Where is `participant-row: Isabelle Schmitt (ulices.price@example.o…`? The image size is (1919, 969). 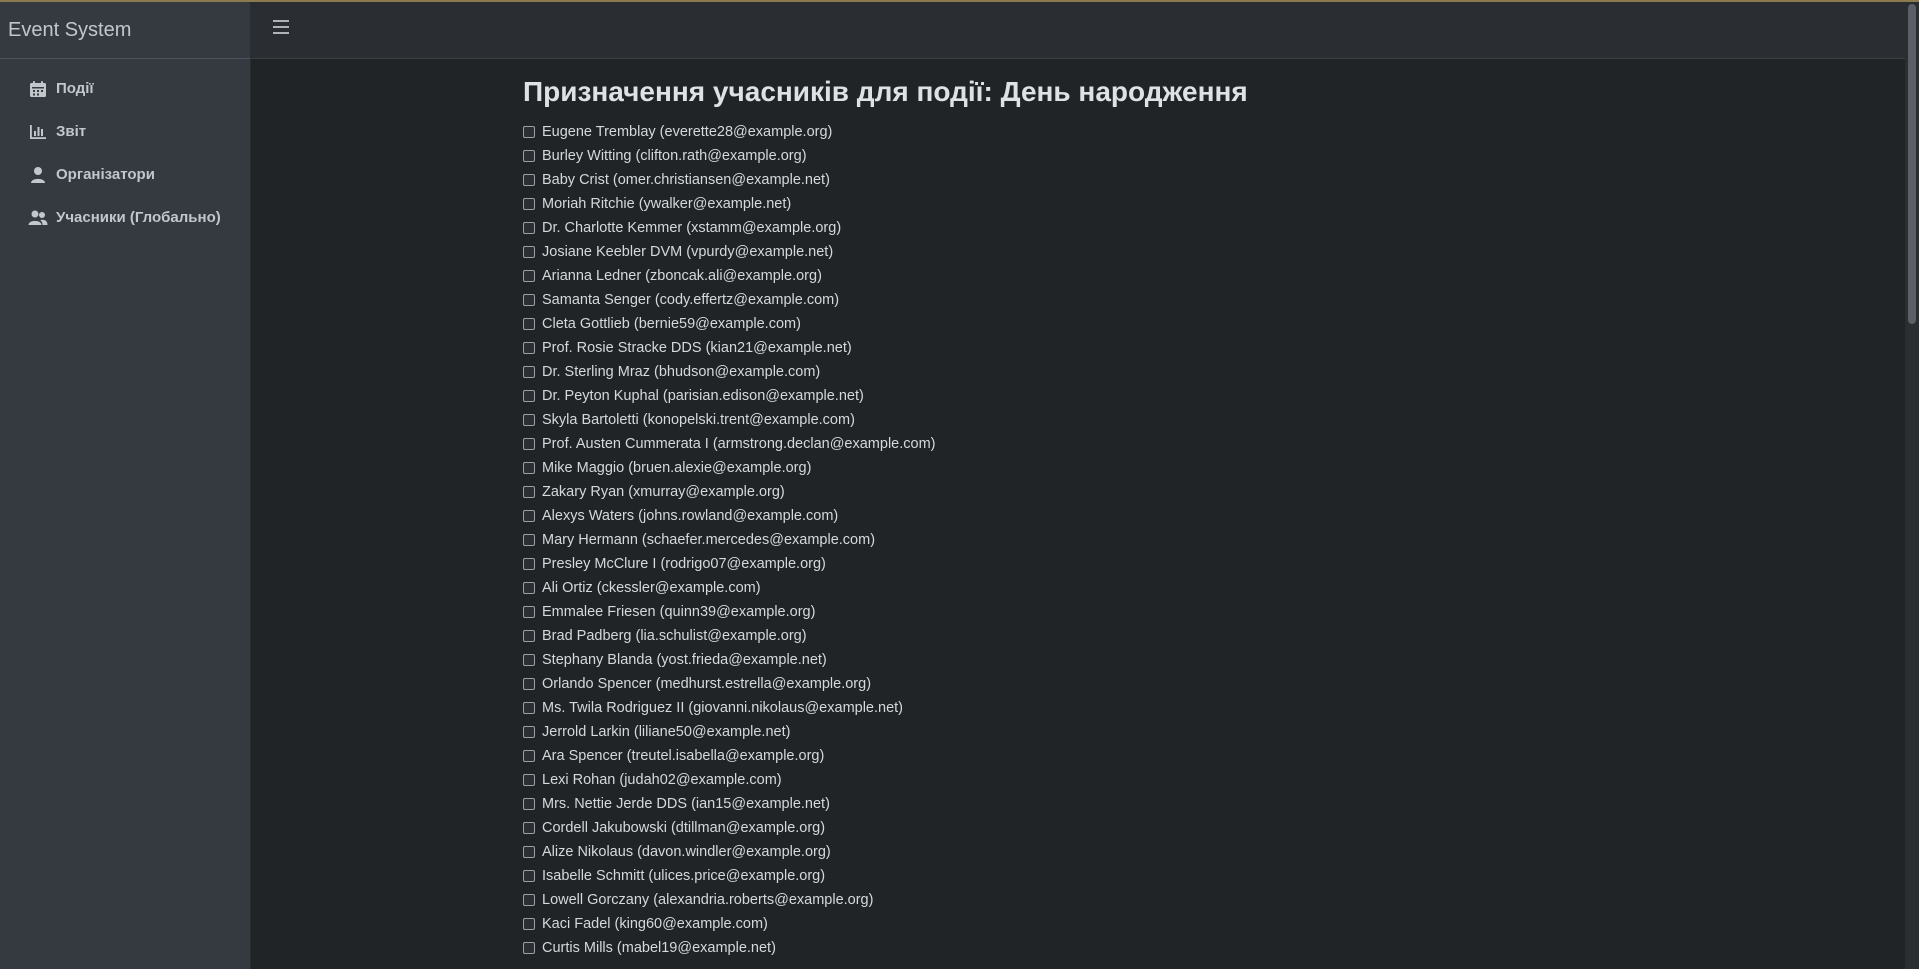
participant-row: Isabelle Schmitt (ulices.price@example.o… is located at coordinates (1173, 876).